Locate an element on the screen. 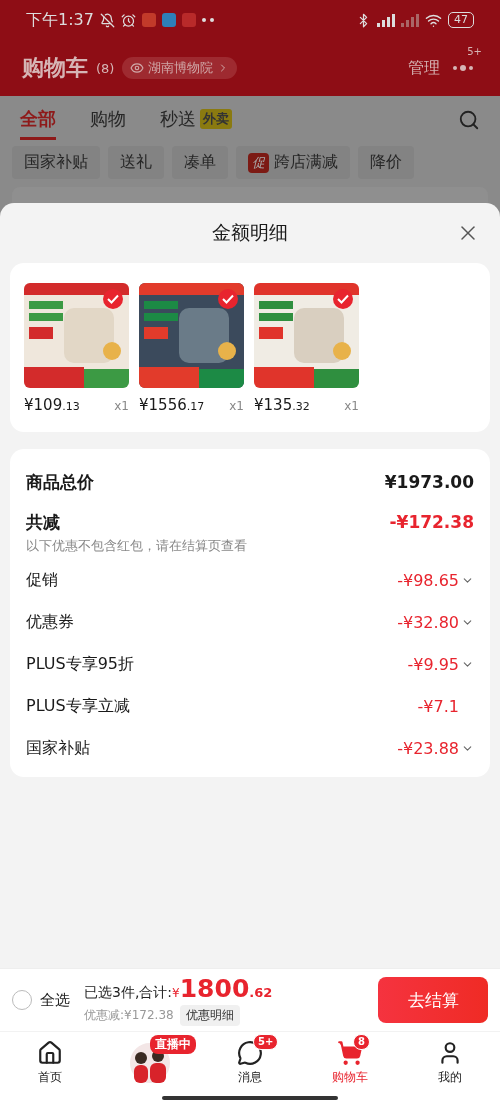  discount-value: -¥23.88 is located at coordinates (428, 748).